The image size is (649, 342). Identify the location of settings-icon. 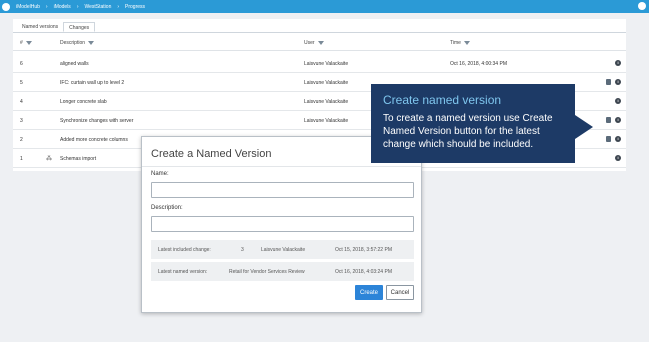
(642, 6).